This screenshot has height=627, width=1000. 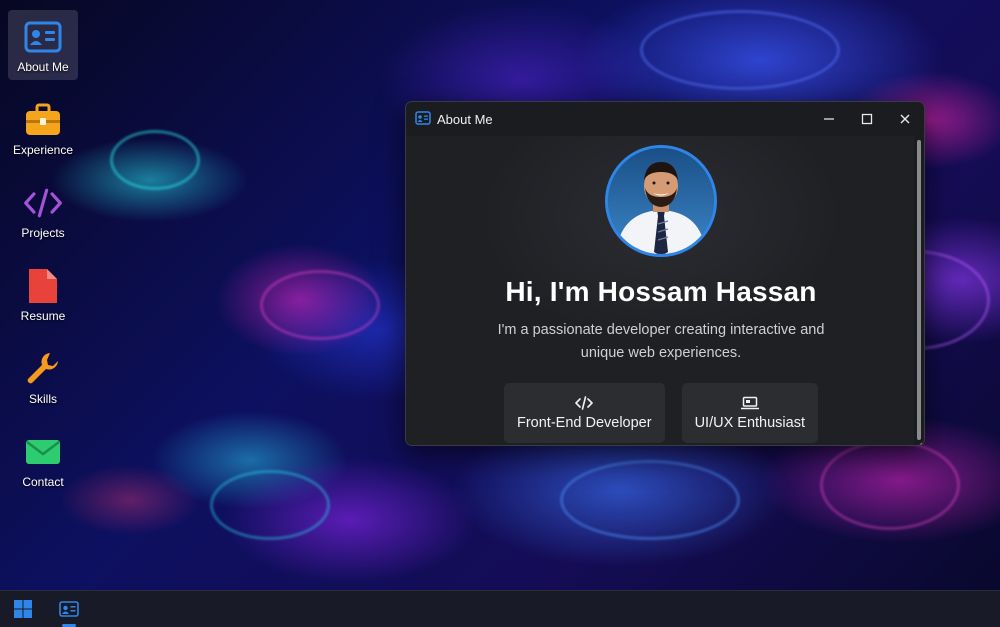 I want to click on minimize-button, so click(x=829, y=119).